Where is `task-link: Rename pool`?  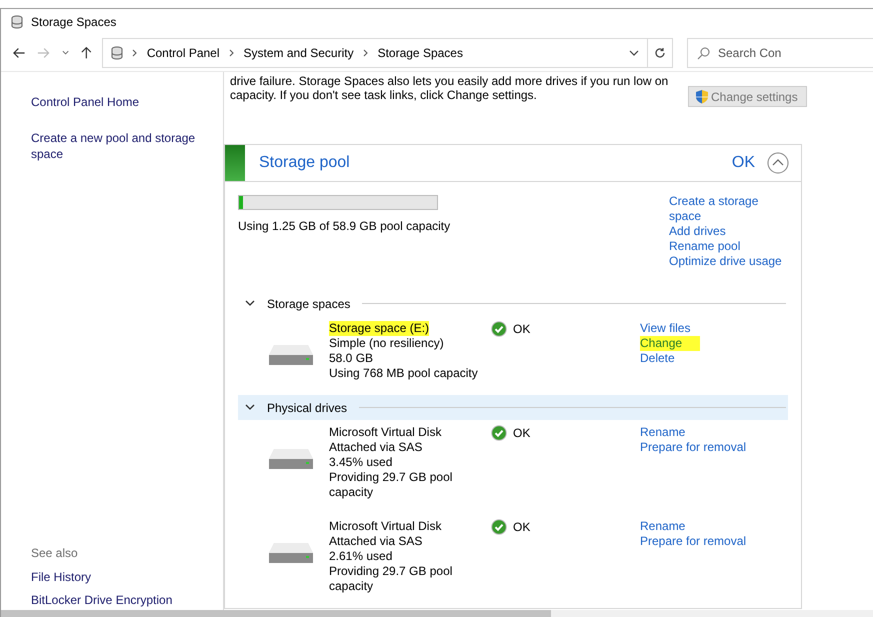
task-link: Rename pool is located at coordinates (727, 246).